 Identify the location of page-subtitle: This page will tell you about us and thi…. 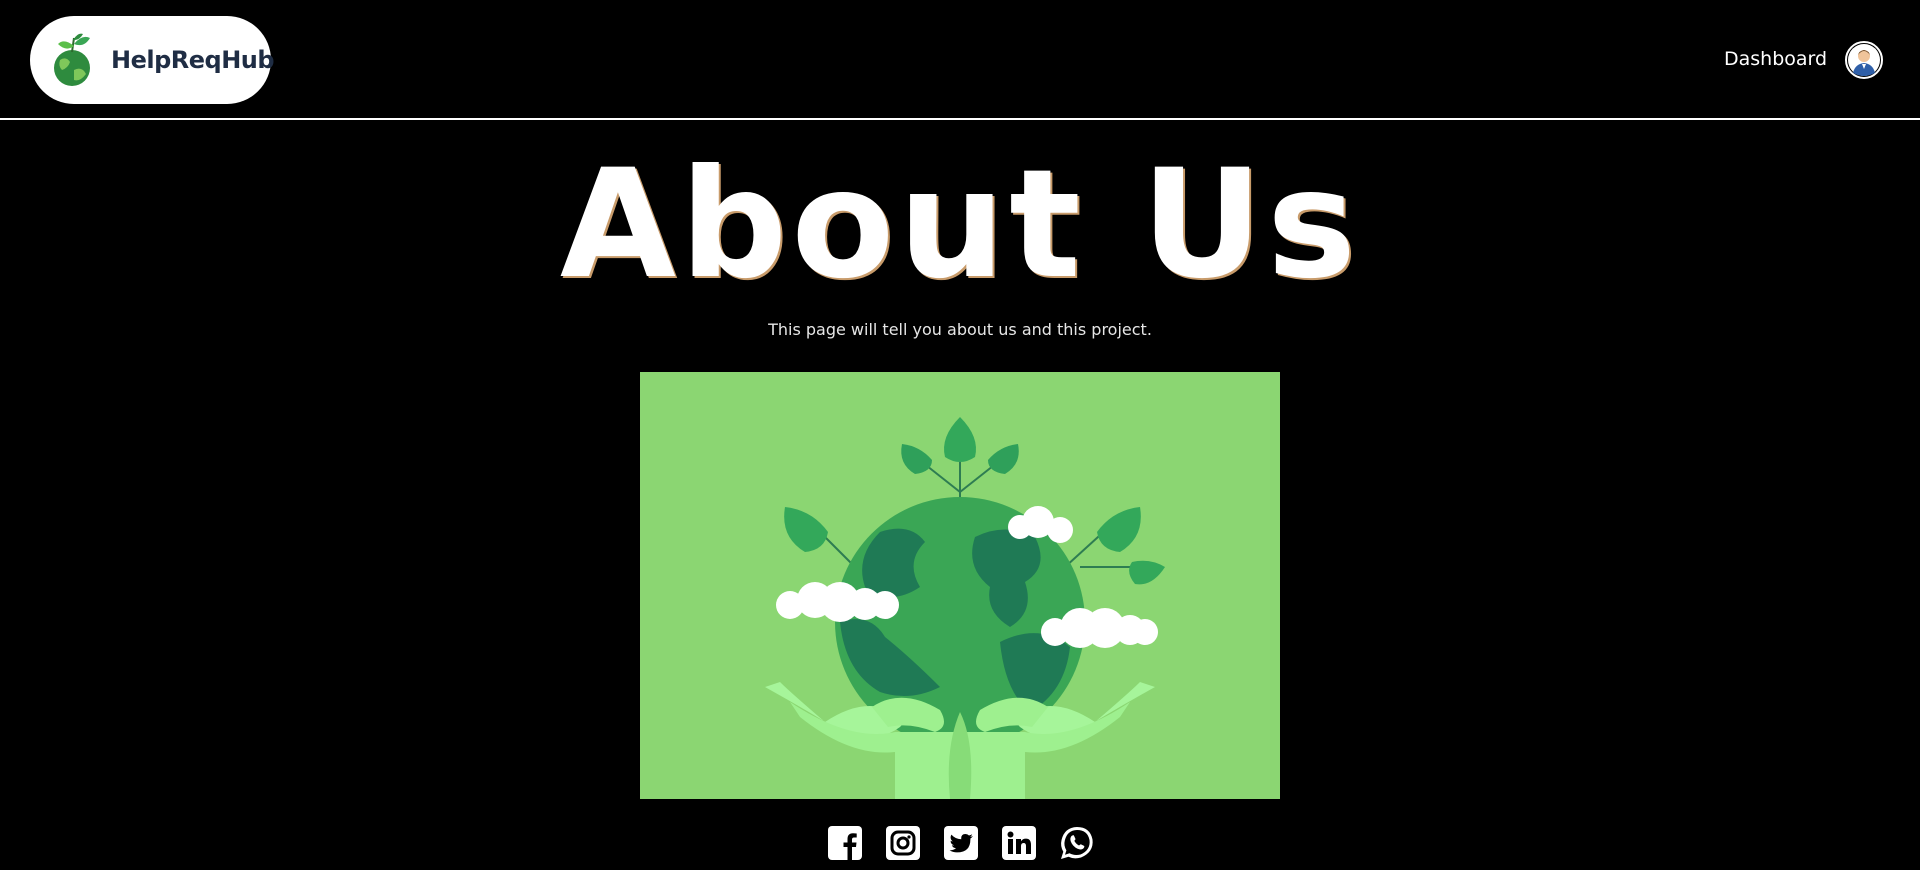
(960, 329).